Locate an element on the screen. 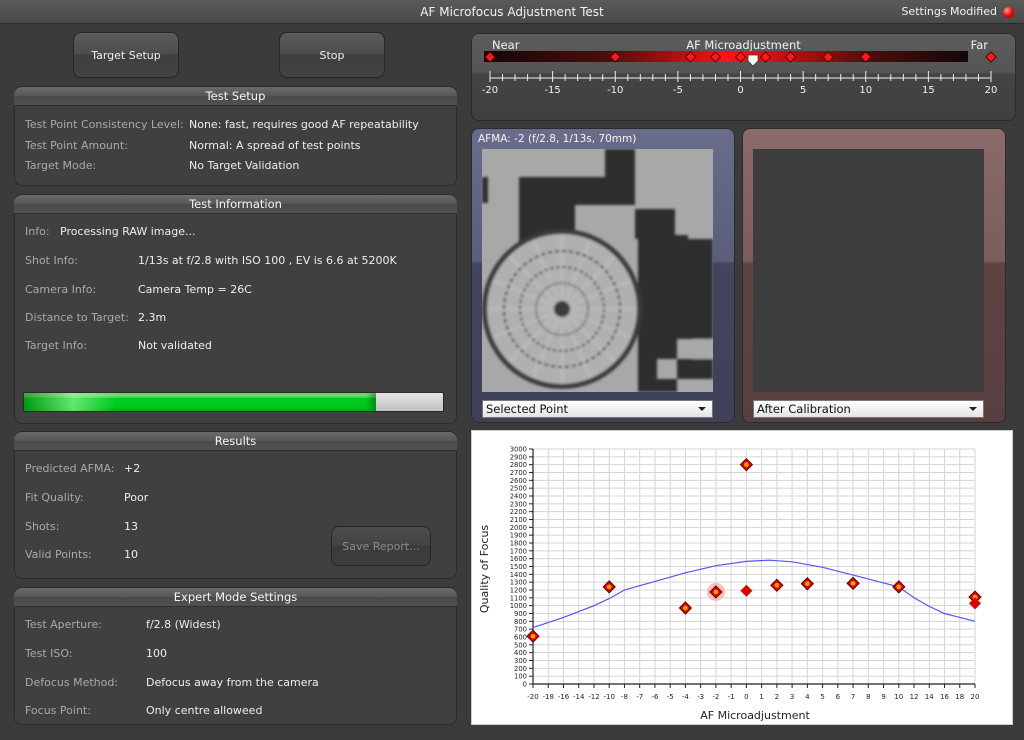  afma-tick-label: 0 is located at coordinates (740, 90).